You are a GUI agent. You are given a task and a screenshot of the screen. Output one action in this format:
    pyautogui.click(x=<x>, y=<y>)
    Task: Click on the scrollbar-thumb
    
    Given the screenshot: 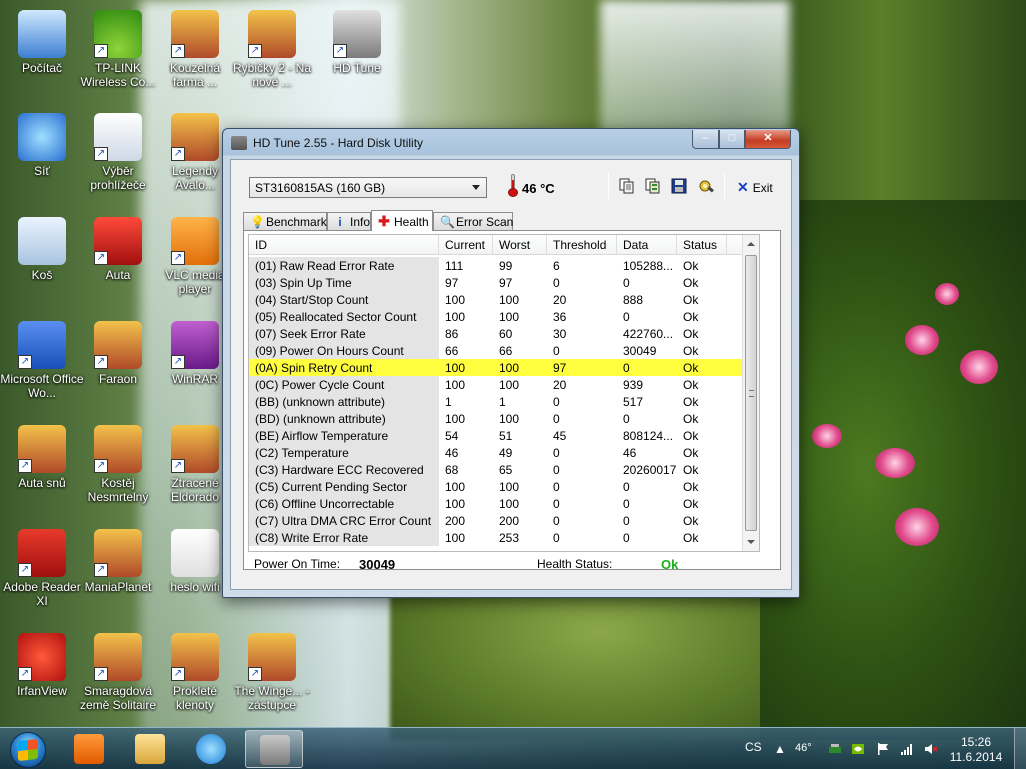 What is the action you would take?
    pyautogui.click(x=751, y=393)
    